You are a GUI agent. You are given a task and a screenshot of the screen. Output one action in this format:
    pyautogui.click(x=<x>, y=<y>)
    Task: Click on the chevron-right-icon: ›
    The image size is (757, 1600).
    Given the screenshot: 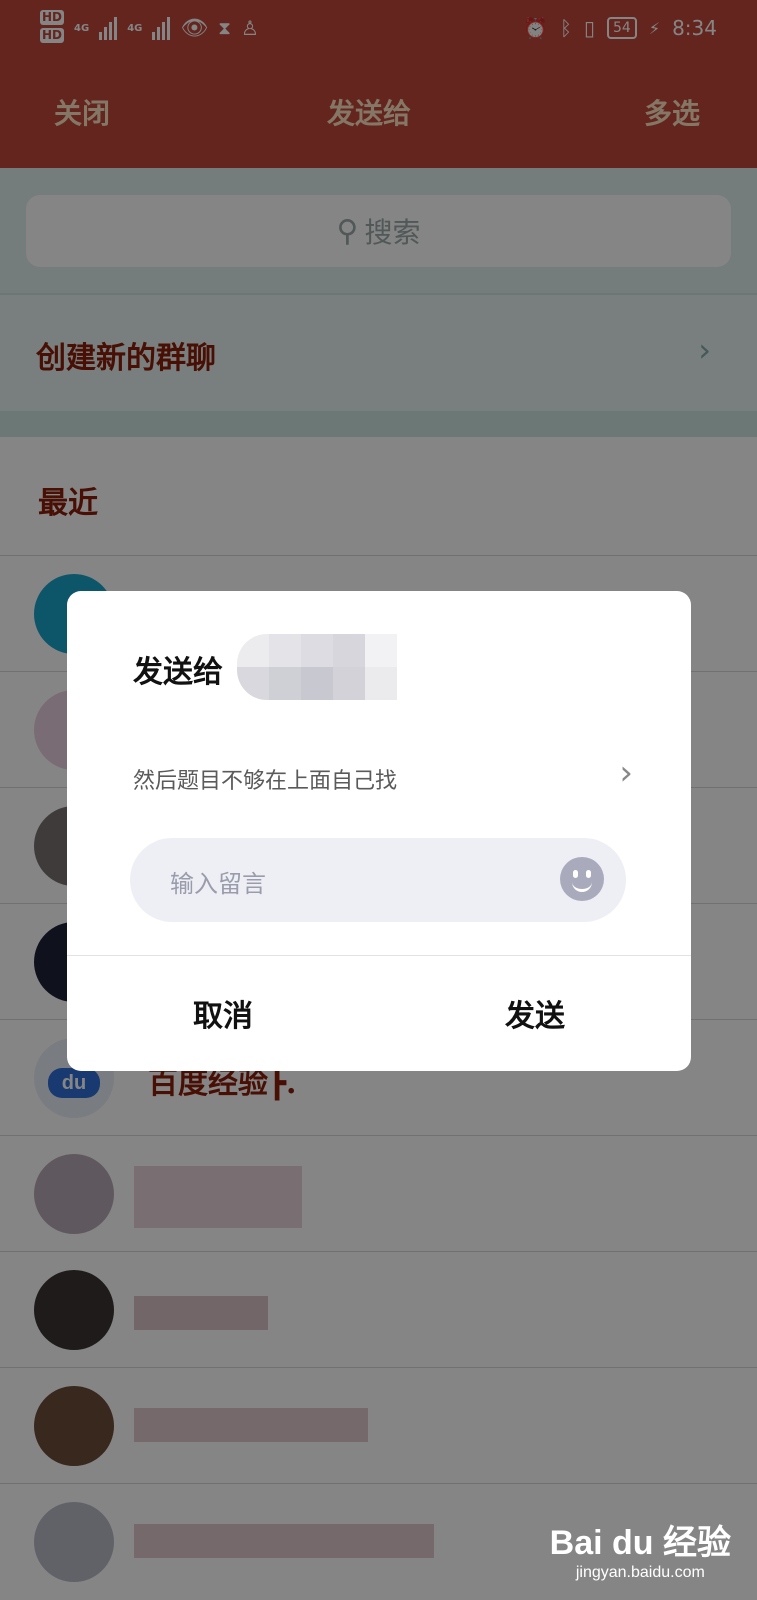 What is the action you would take?
    pyautogui.click(x=626, y=773)
    